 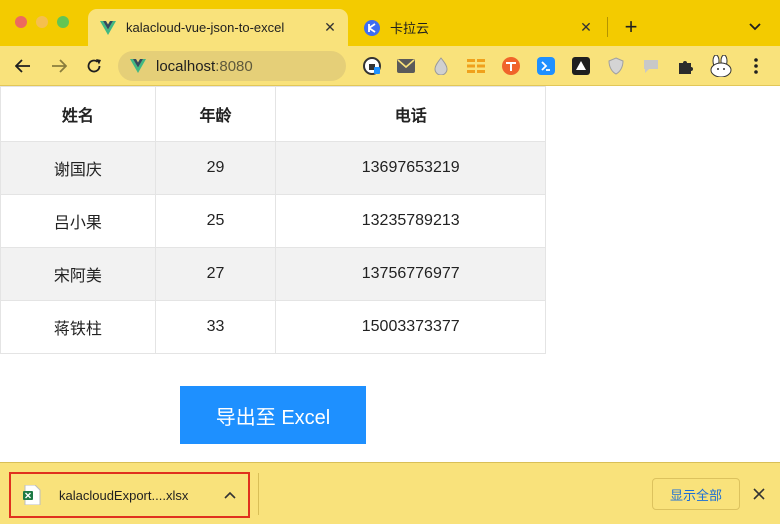 What do you see at coordinates (59, 66) in the screenshot?
I see `forward-arrow-icon` at bounding box center [59, 66].